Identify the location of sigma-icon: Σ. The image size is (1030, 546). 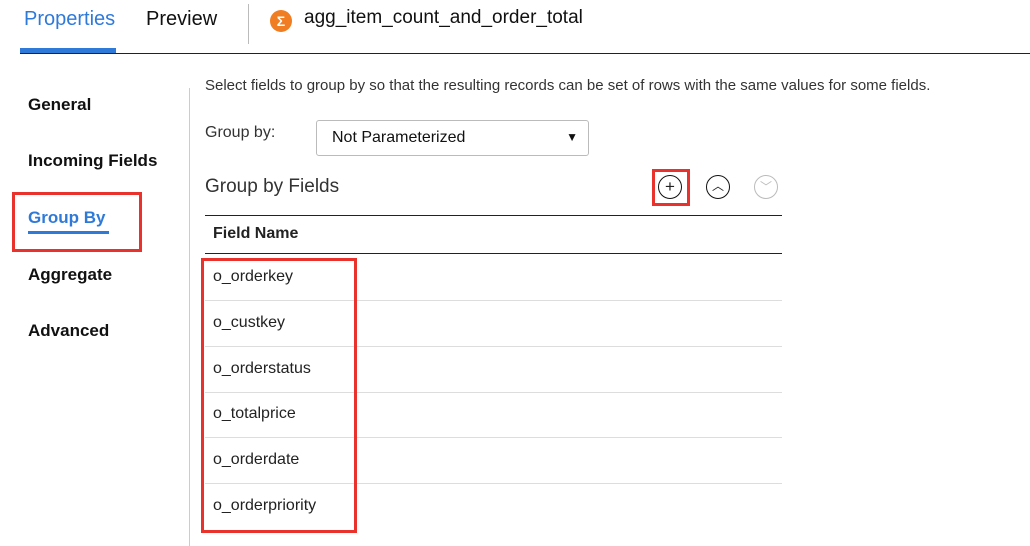
(281, 21).